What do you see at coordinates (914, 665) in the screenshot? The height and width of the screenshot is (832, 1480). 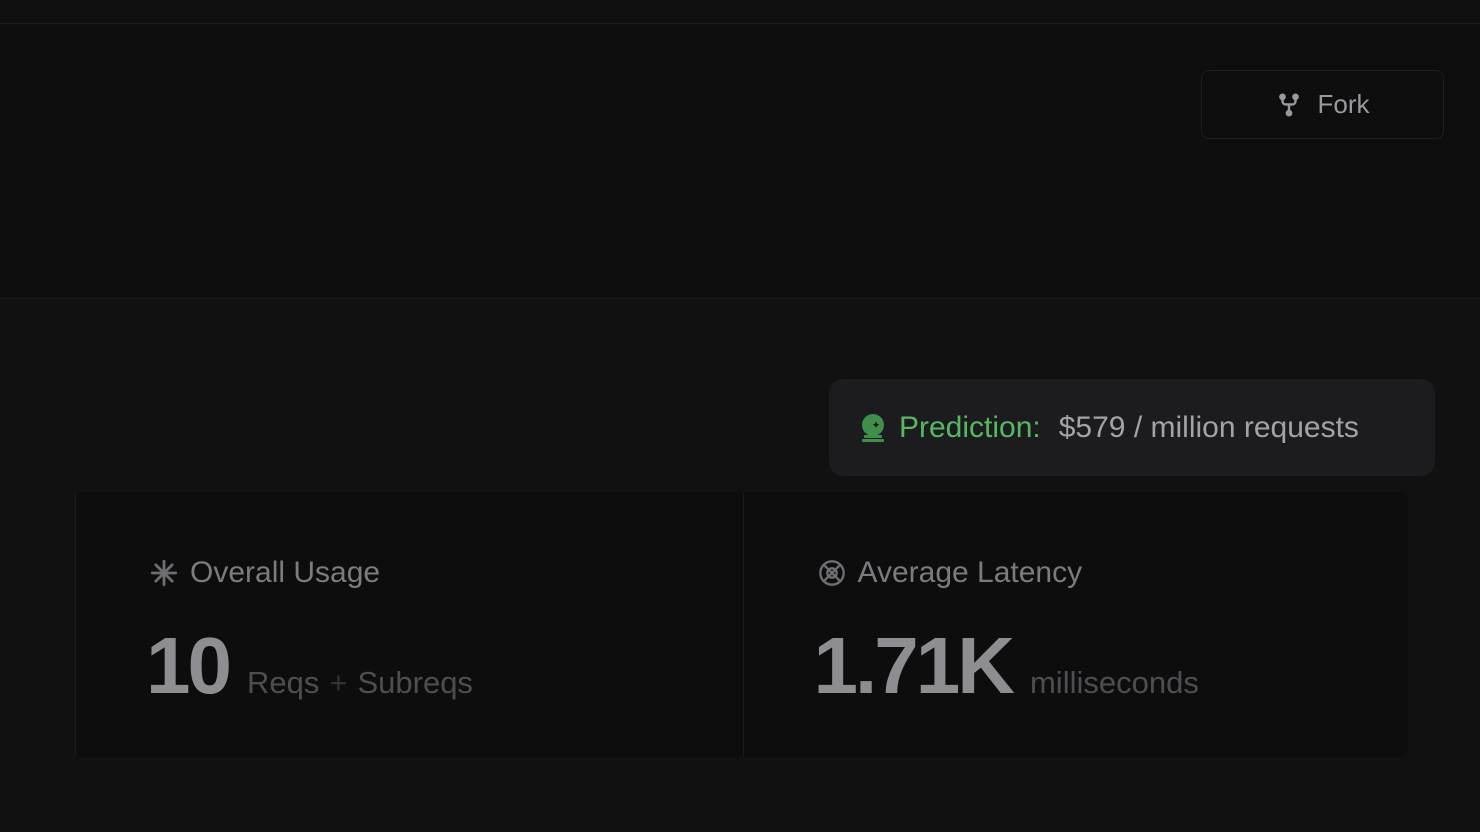 I see `stat-value: 1.71K` at bounding box center [914, 665].